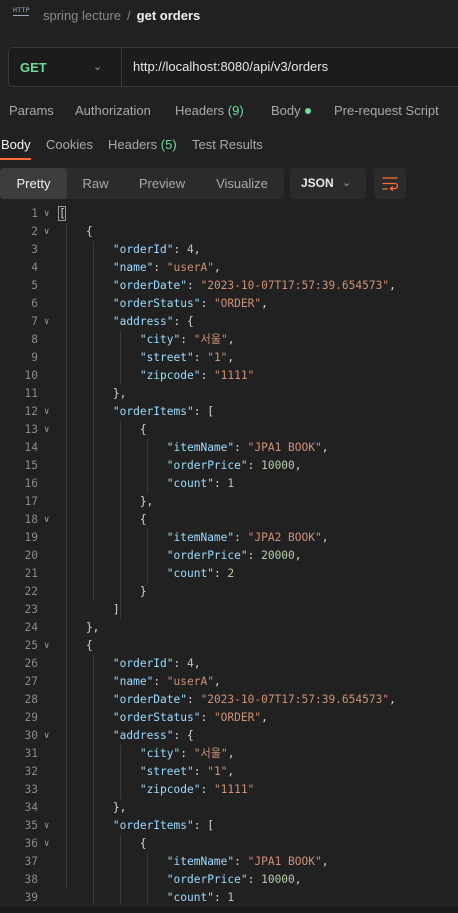  I want to click on view-preview: Preview, so click(162, 183).